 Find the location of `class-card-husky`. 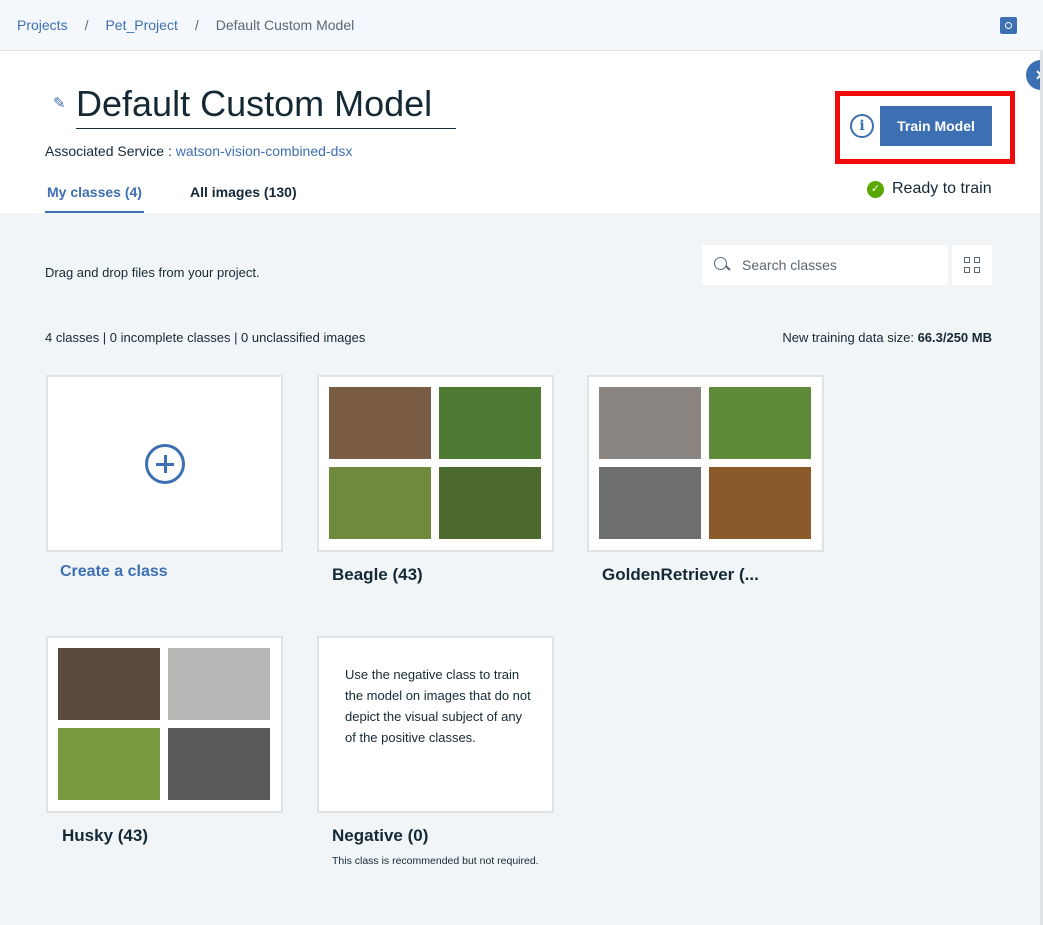

class-card-husky is located at coordinates (164, 724).